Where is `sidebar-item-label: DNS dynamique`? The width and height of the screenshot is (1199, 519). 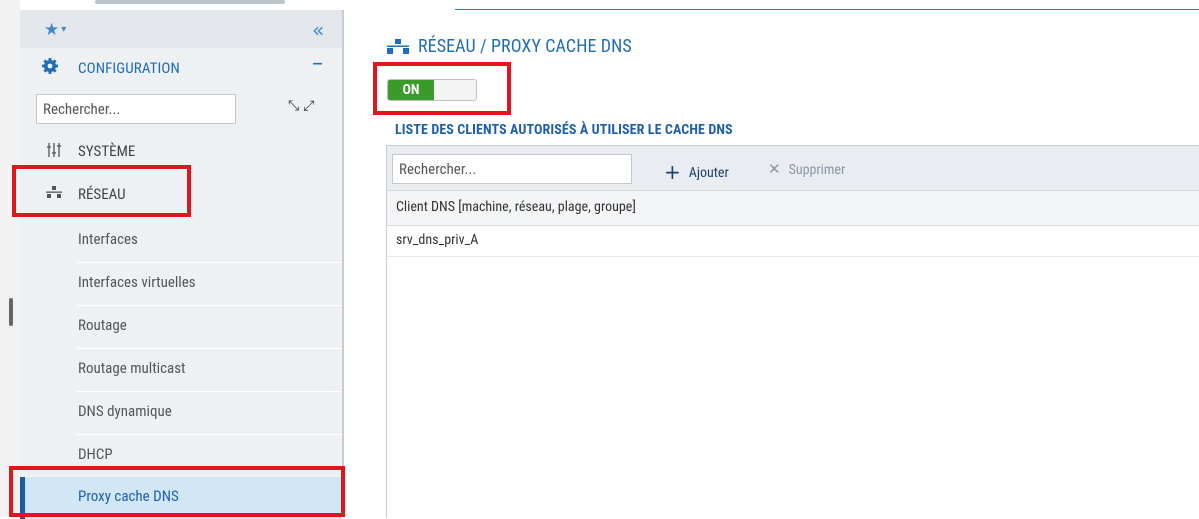 sidebar-item-label: DNS dynamique is located at coordinates (125, 411).